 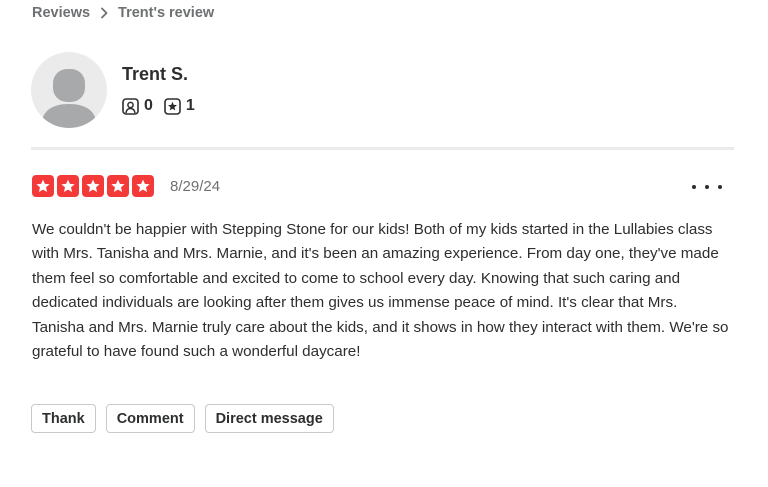 I want to click on user-silhouette-icon, so click(x=69, y=98).